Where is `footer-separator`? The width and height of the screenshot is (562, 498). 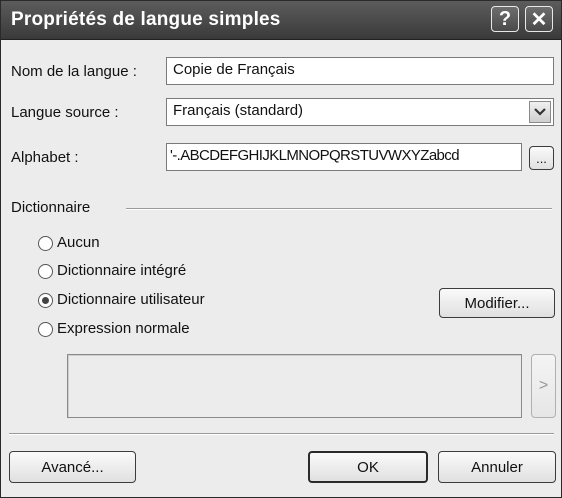 footer-separator is located at coordinates (281, 434).